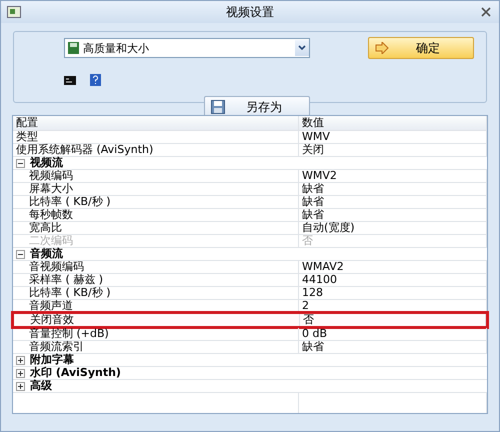 Image resolution: width=500 pixels, height=432 pixels. Describe the element at coordinates (156, 150) in the screenshot. I see `property-name: 使用系统解码器 (AviSynth)` at that location.